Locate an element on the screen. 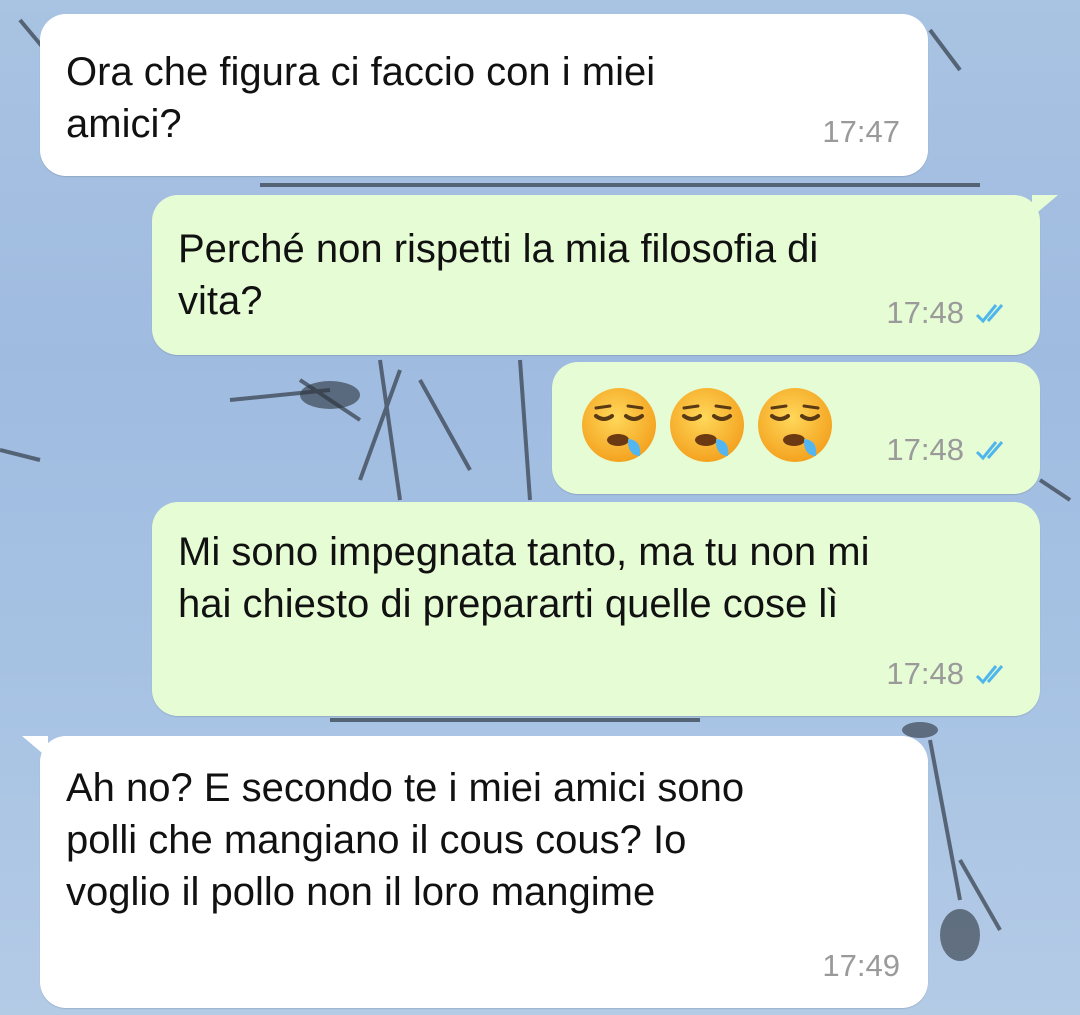 This screenshot has height=1015, width=1080. message-time: 17:47 is located at coordinates (861, 131).